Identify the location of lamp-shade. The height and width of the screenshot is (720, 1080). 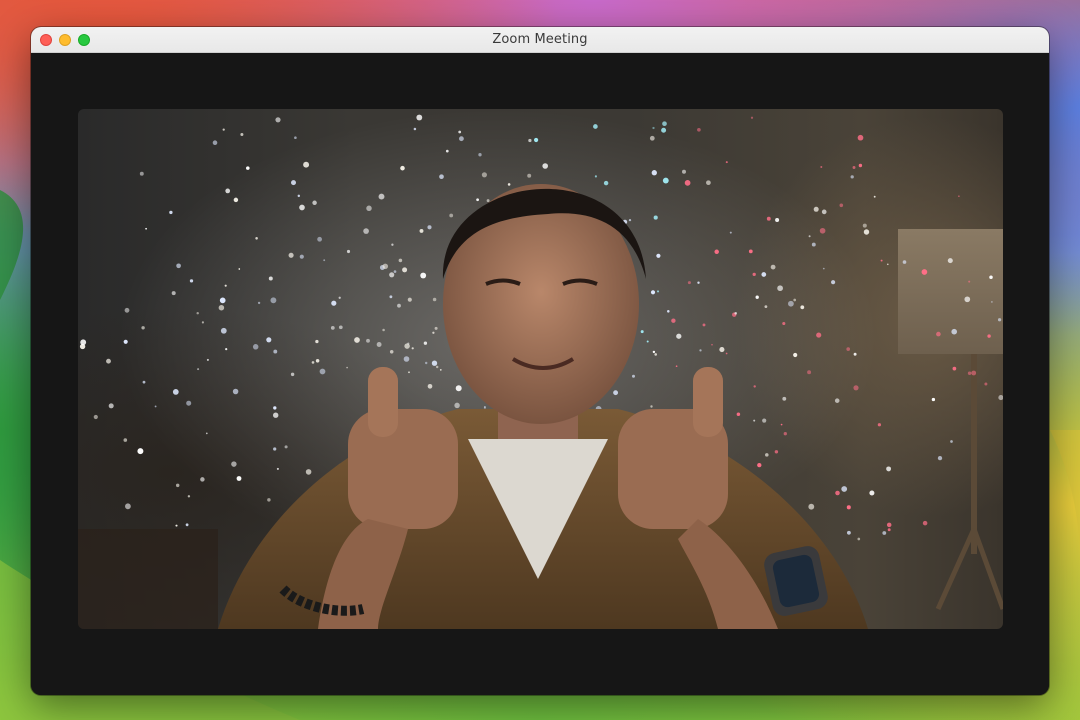
(950, 291).